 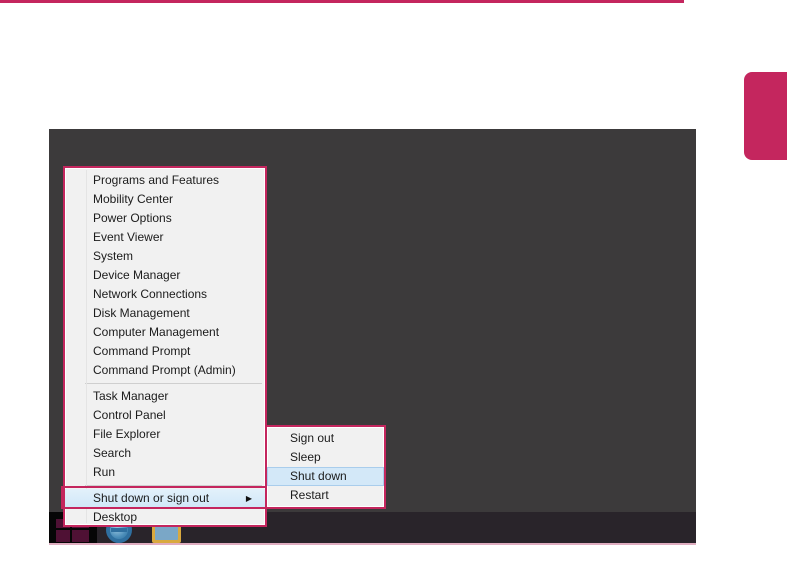 I want to click on menu-item-network-connections: Network Connections, so click(x=165, y=294).